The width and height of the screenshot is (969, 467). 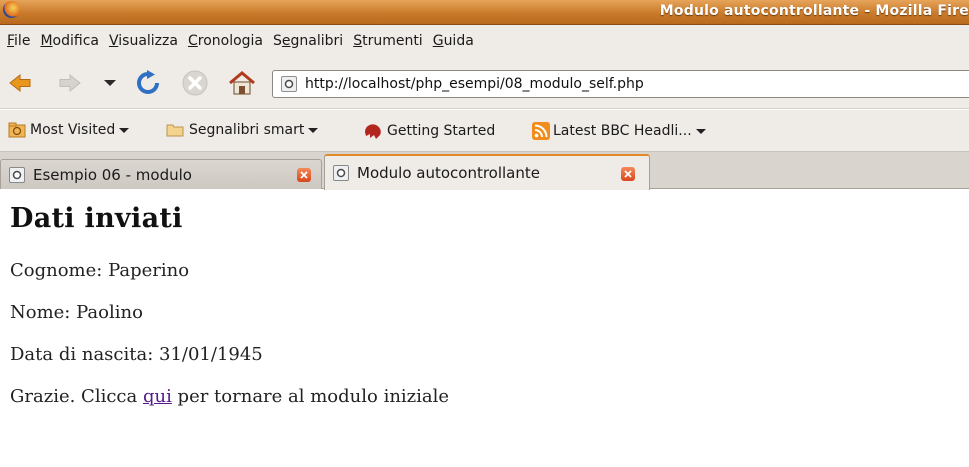 I want to click on menu-file: File, so click(x=18, y=41).